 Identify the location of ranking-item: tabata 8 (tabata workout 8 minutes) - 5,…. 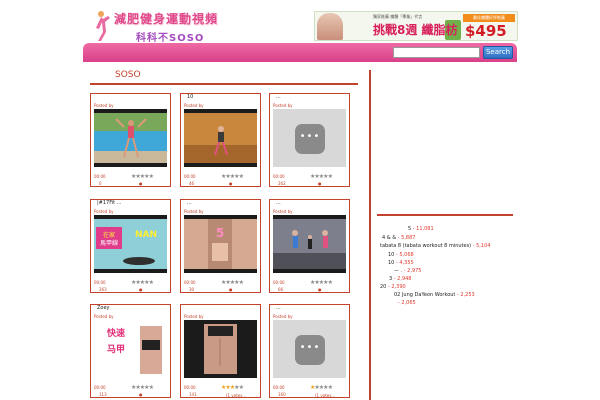
(435, 246).